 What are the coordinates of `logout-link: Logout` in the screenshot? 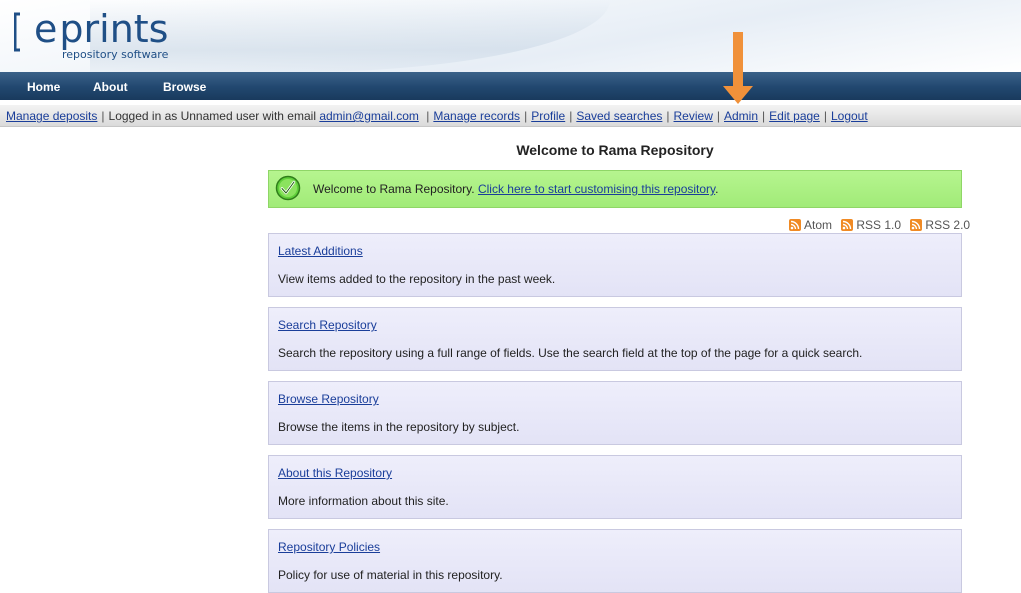 It's located at (849, 116).